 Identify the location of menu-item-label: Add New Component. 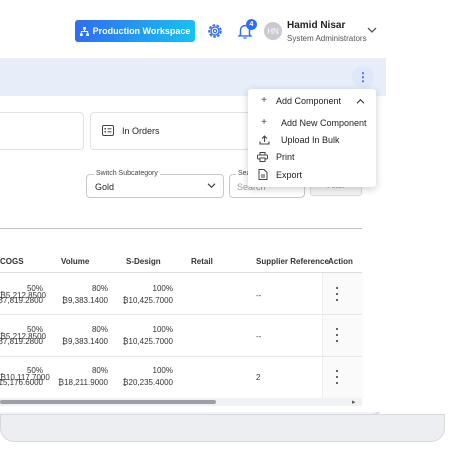
(324, 123).